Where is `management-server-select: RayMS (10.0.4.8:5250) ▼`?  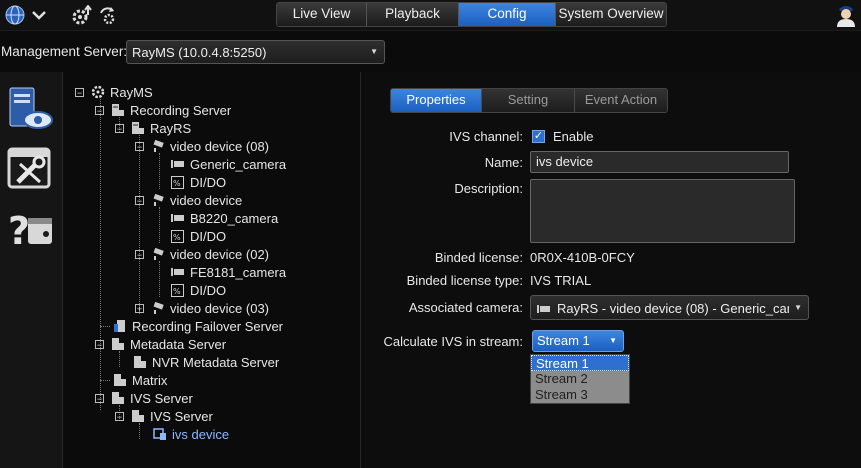
management-server-select: RayMS (10.0.4.8:5250) ▼ is located at coordinates (255, 52).